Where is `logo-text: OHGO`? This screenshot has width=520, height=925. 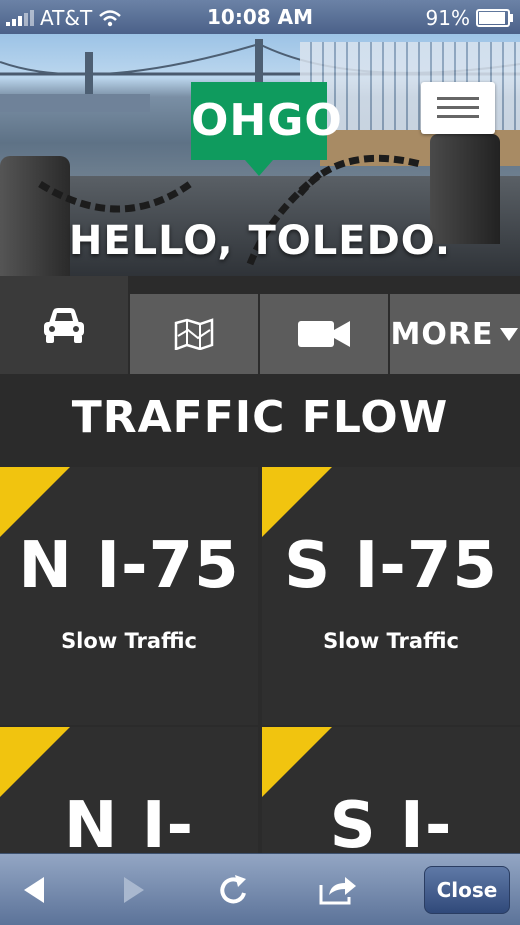 logo-text: OHGO is located at coordinates (266, 121).